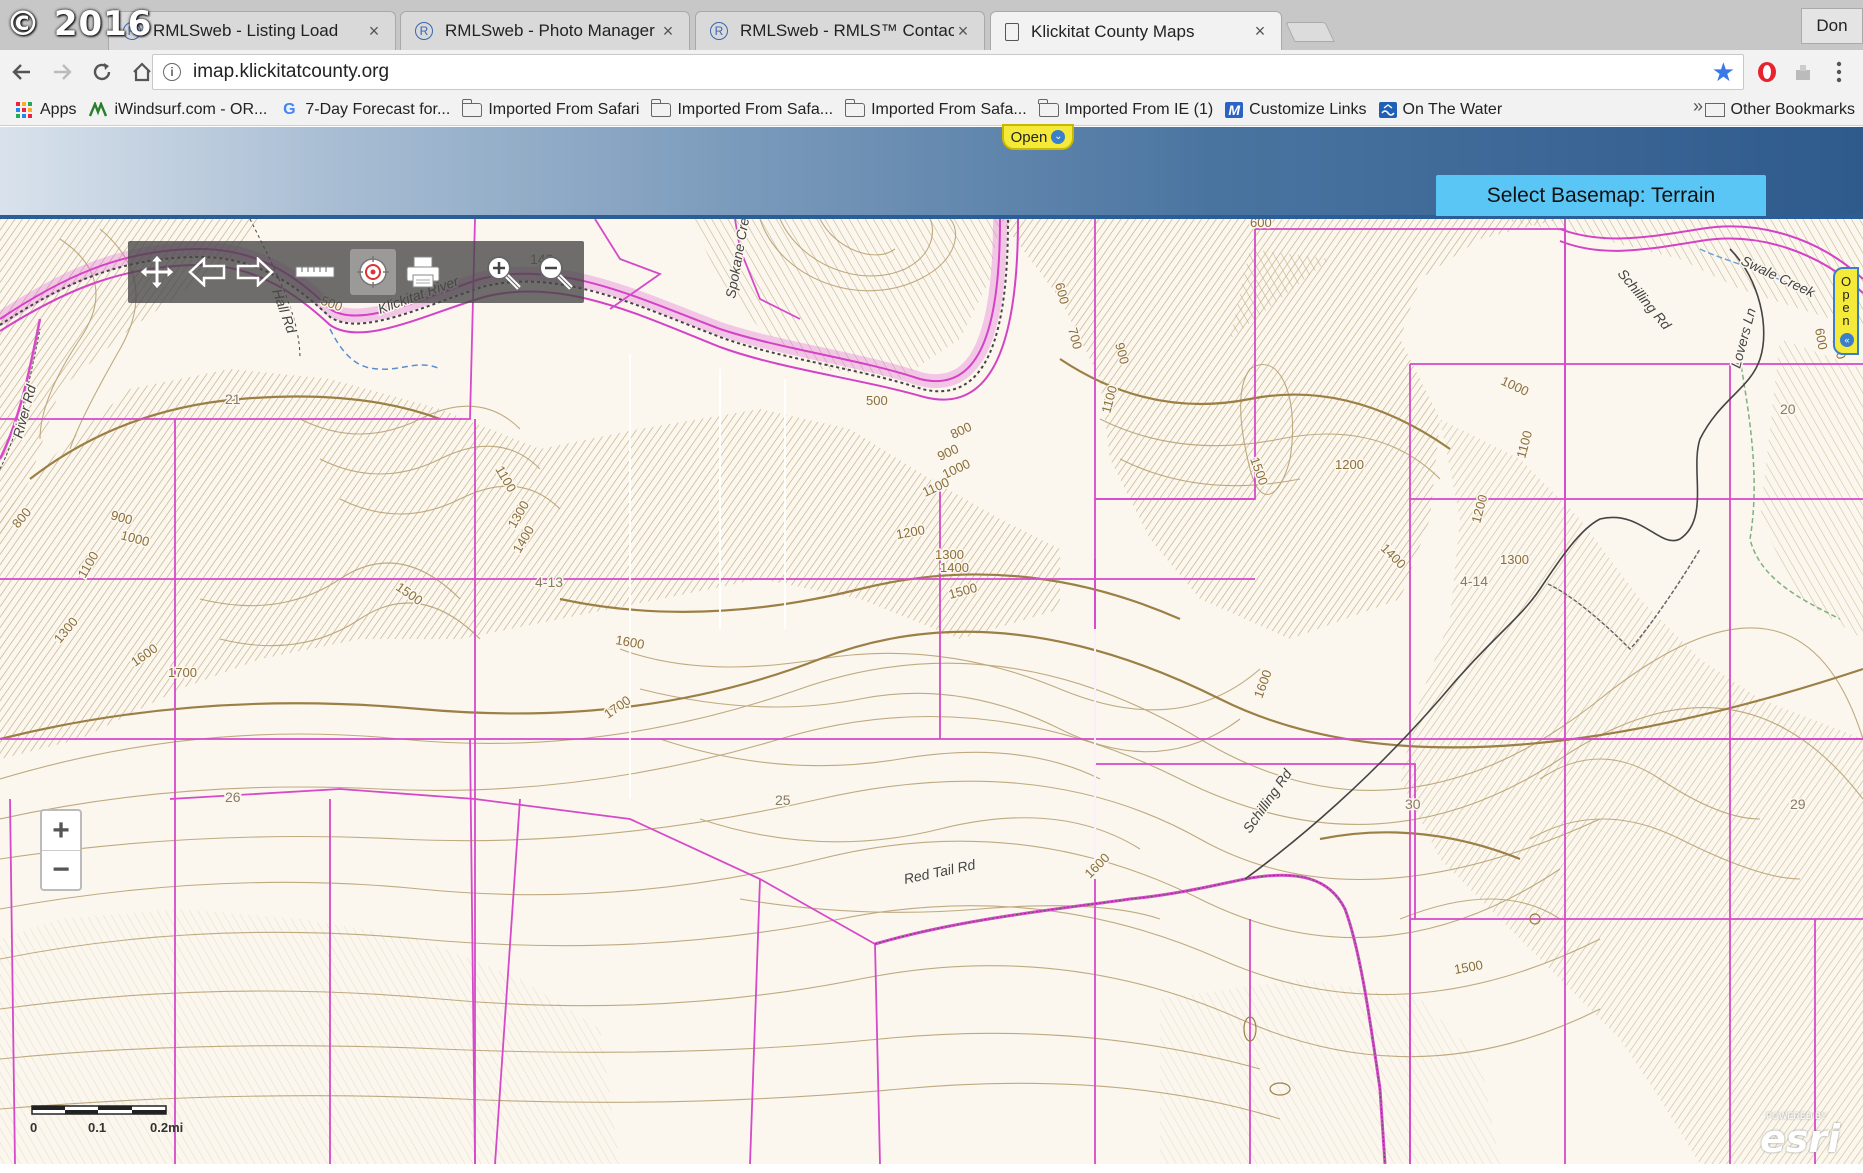 This screenshot has height=1173, width=1863. I want to click on reload-icon, so click(102, 72).